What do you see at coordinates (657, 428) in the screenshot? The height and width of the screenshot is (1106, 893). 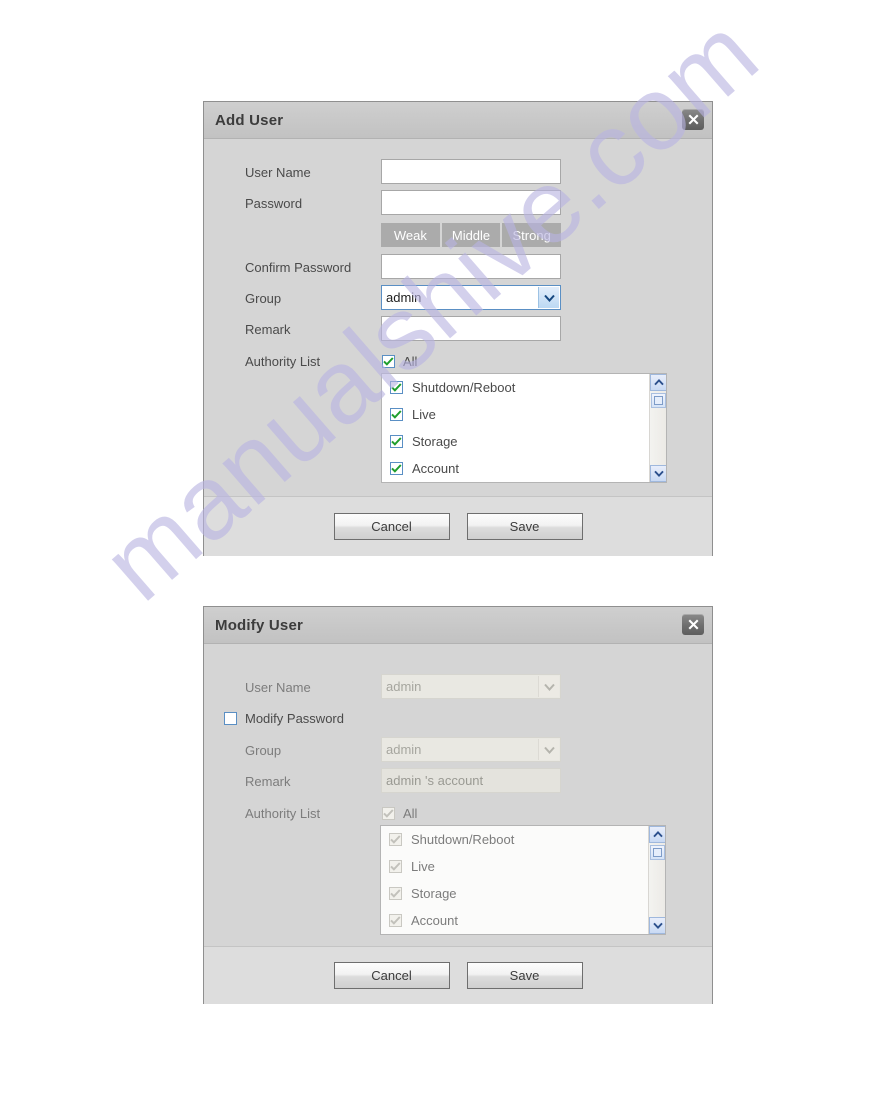 I see `authority-list-scrollbar` at bounding box center [657, 428].